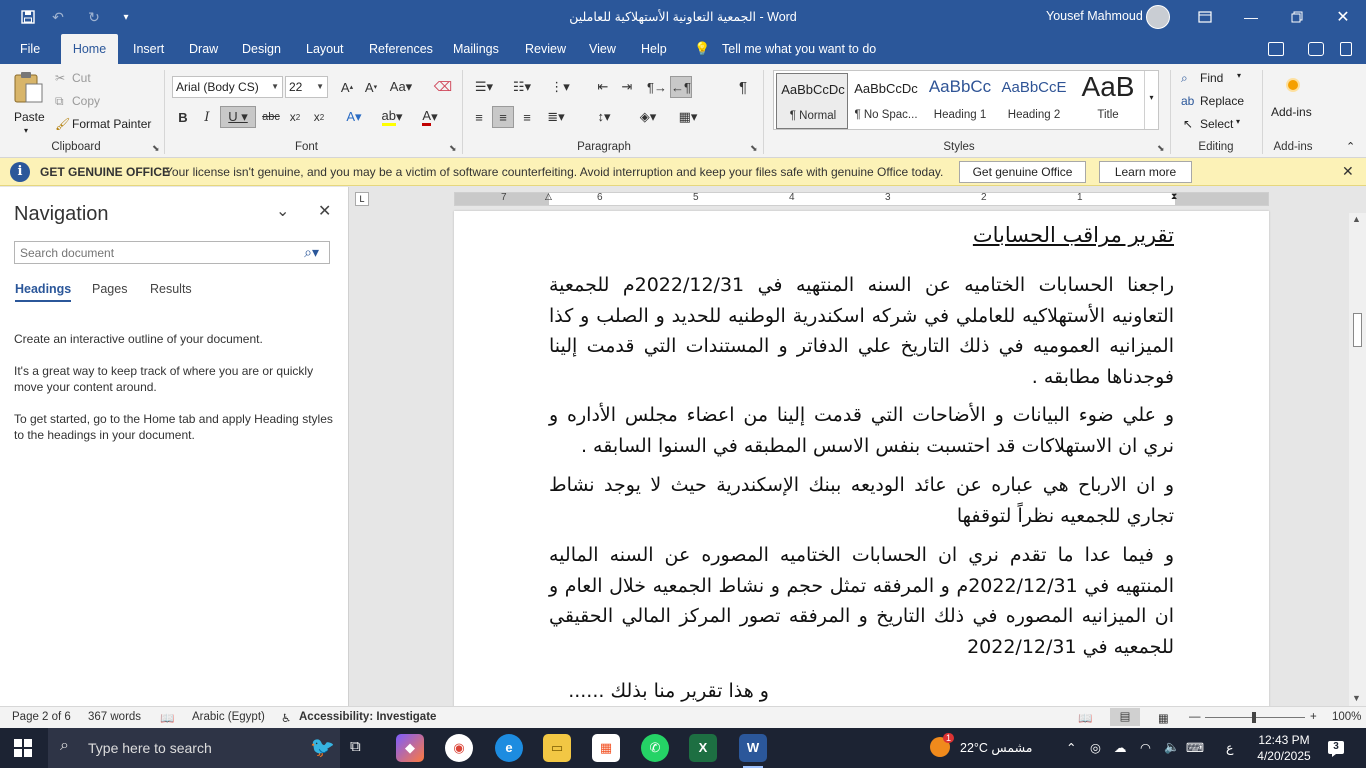  Describe the element at coordinates (30, 49) in the screenshot. I see `tab-file: File` at that location.